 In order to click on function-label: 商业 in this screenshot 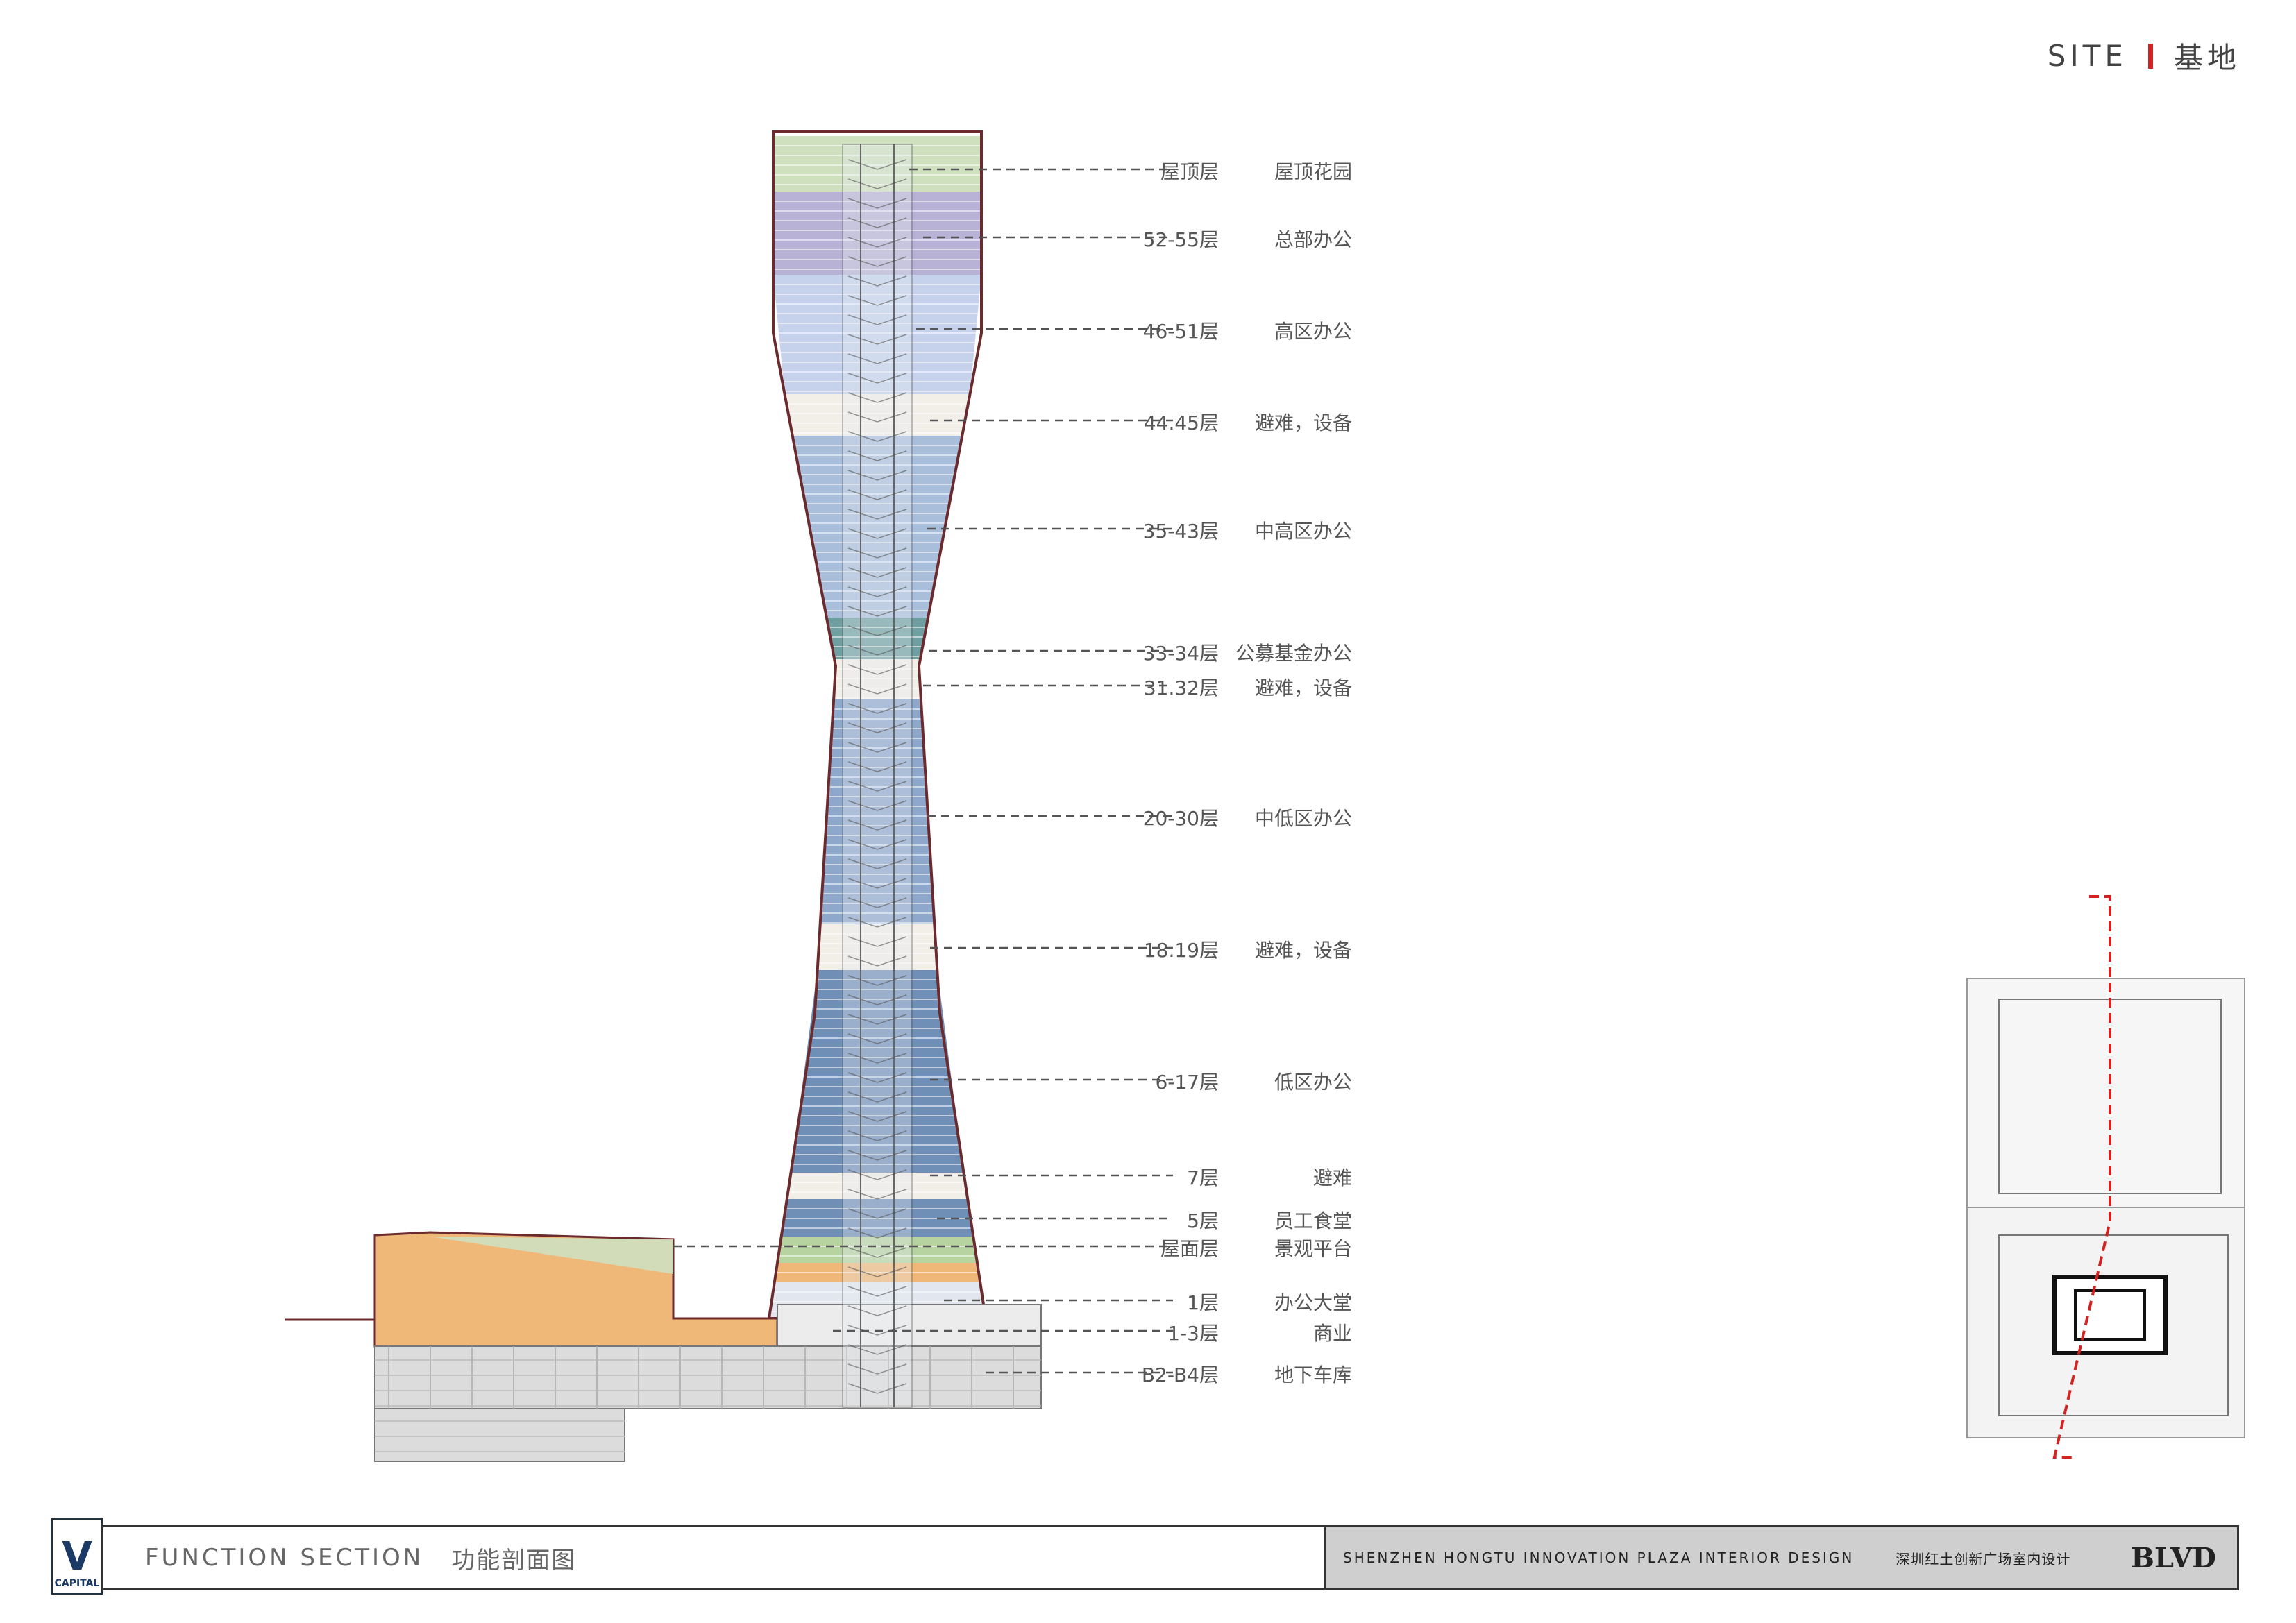, I will do `click(1332, 1333)`.